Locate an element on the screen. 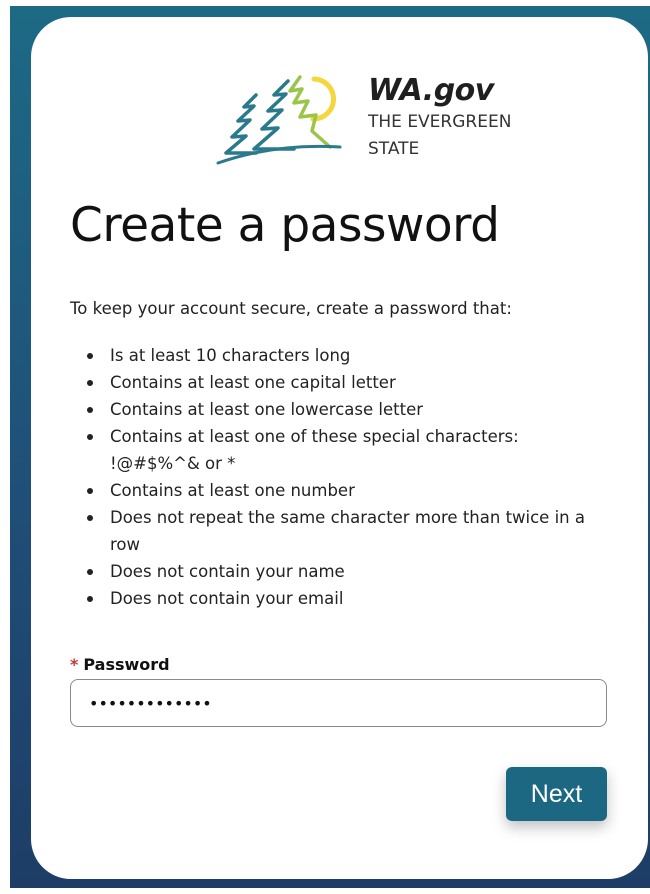  required-marker: * is located at coordinates (74, 664).